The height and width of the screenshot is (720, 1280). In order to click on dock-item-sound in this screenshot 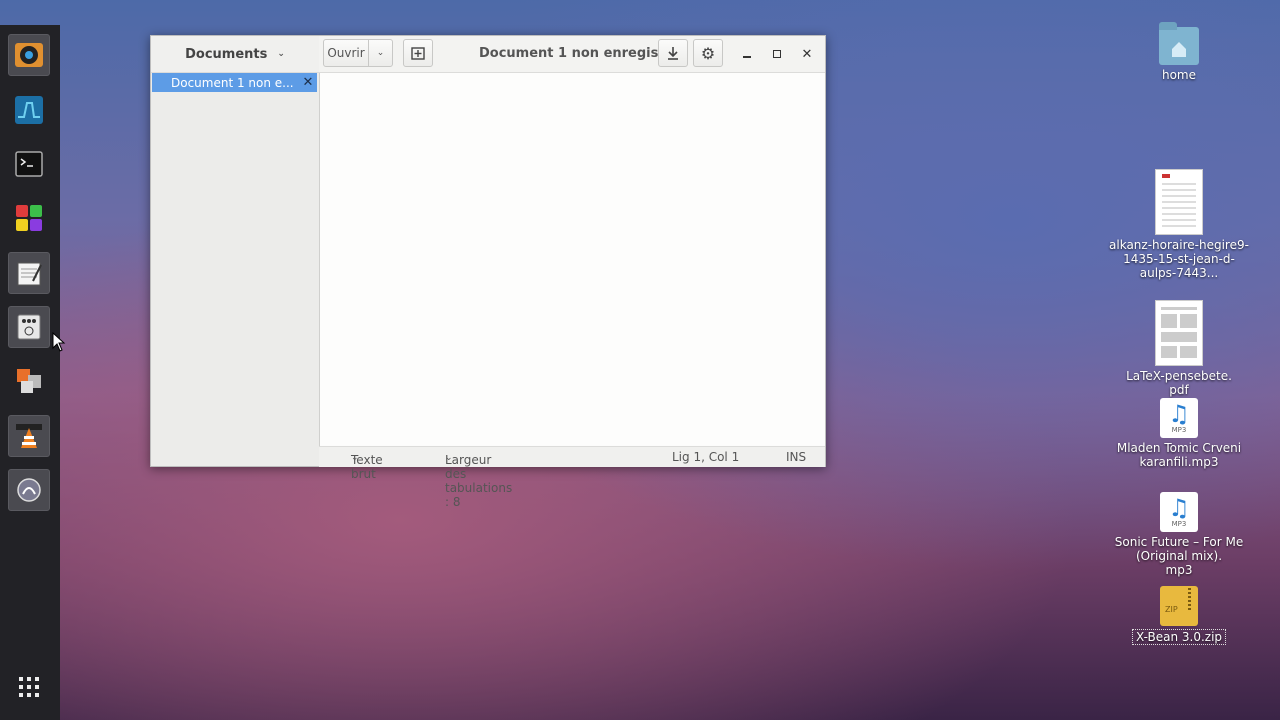, I will do `click(29, 55)`.